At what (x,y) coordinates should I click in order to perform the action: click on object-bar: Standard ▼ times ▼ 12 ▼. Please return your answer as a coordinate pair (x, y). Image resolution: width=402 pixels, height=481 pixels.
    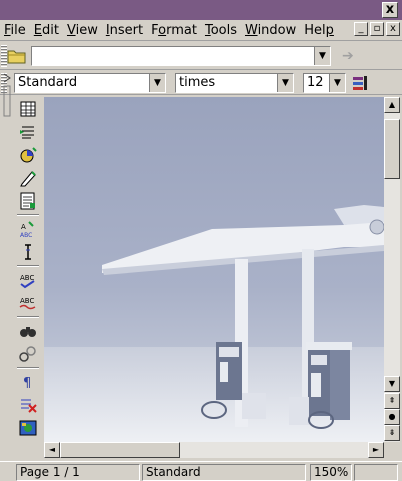
    Looking at the image, I should click on (201, 83).